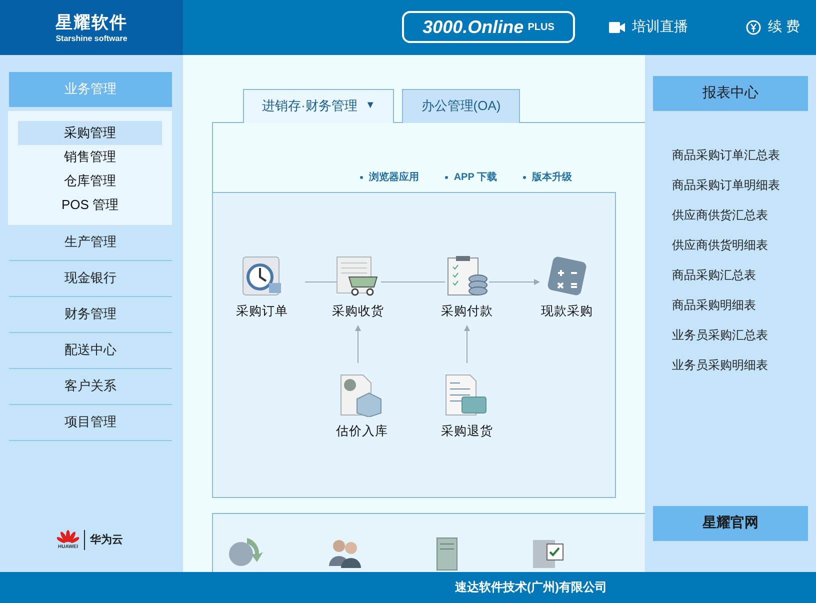 Image resolution: width=816 pixels, height=603 pixels. Describe the element at coordinates (730, 523) in the screenshot. I see `website-button: 星耀官网` at that location.